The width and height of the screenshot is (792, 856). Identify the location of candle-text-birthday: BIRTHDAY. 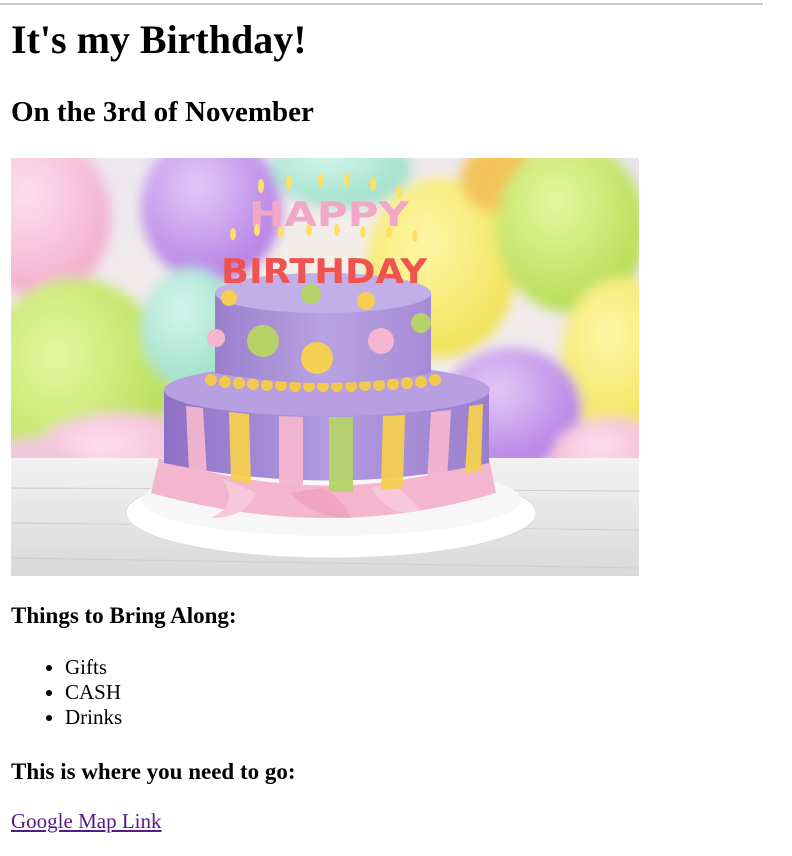
(324, 272).